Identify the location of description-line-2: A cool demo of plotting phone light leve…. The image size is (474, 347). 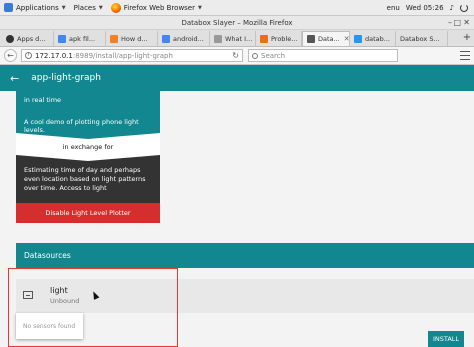
(81, 126).